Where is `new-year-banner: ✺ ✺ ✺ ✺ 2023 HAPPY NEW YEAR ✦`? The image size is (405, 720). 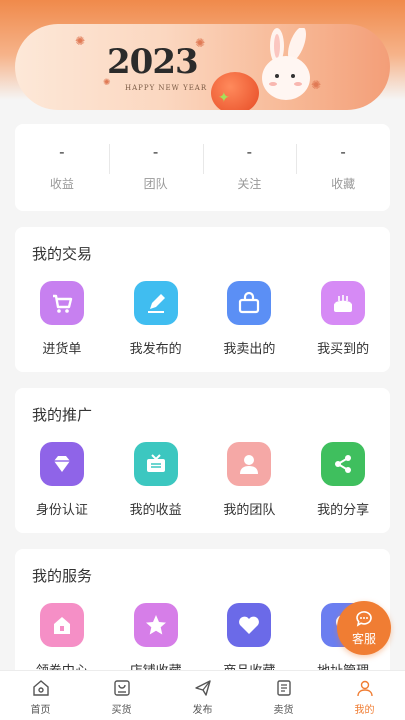
new-year-banner: ✺ ✺ ✺ ✺ 2023 HAPPY NEW YEAR ✦ is located at coordinates (202, 67).